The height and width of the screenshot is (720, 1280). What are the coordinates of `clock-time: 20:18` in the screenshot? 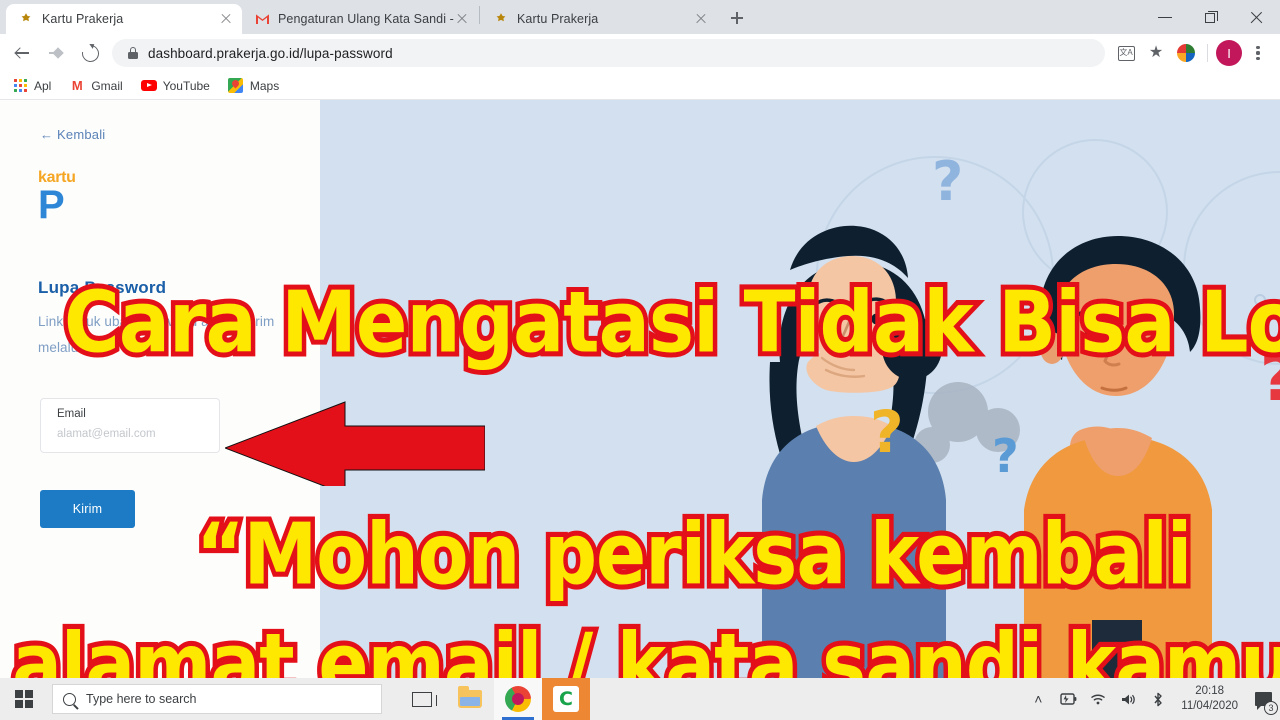 It's located at (1210, 691).